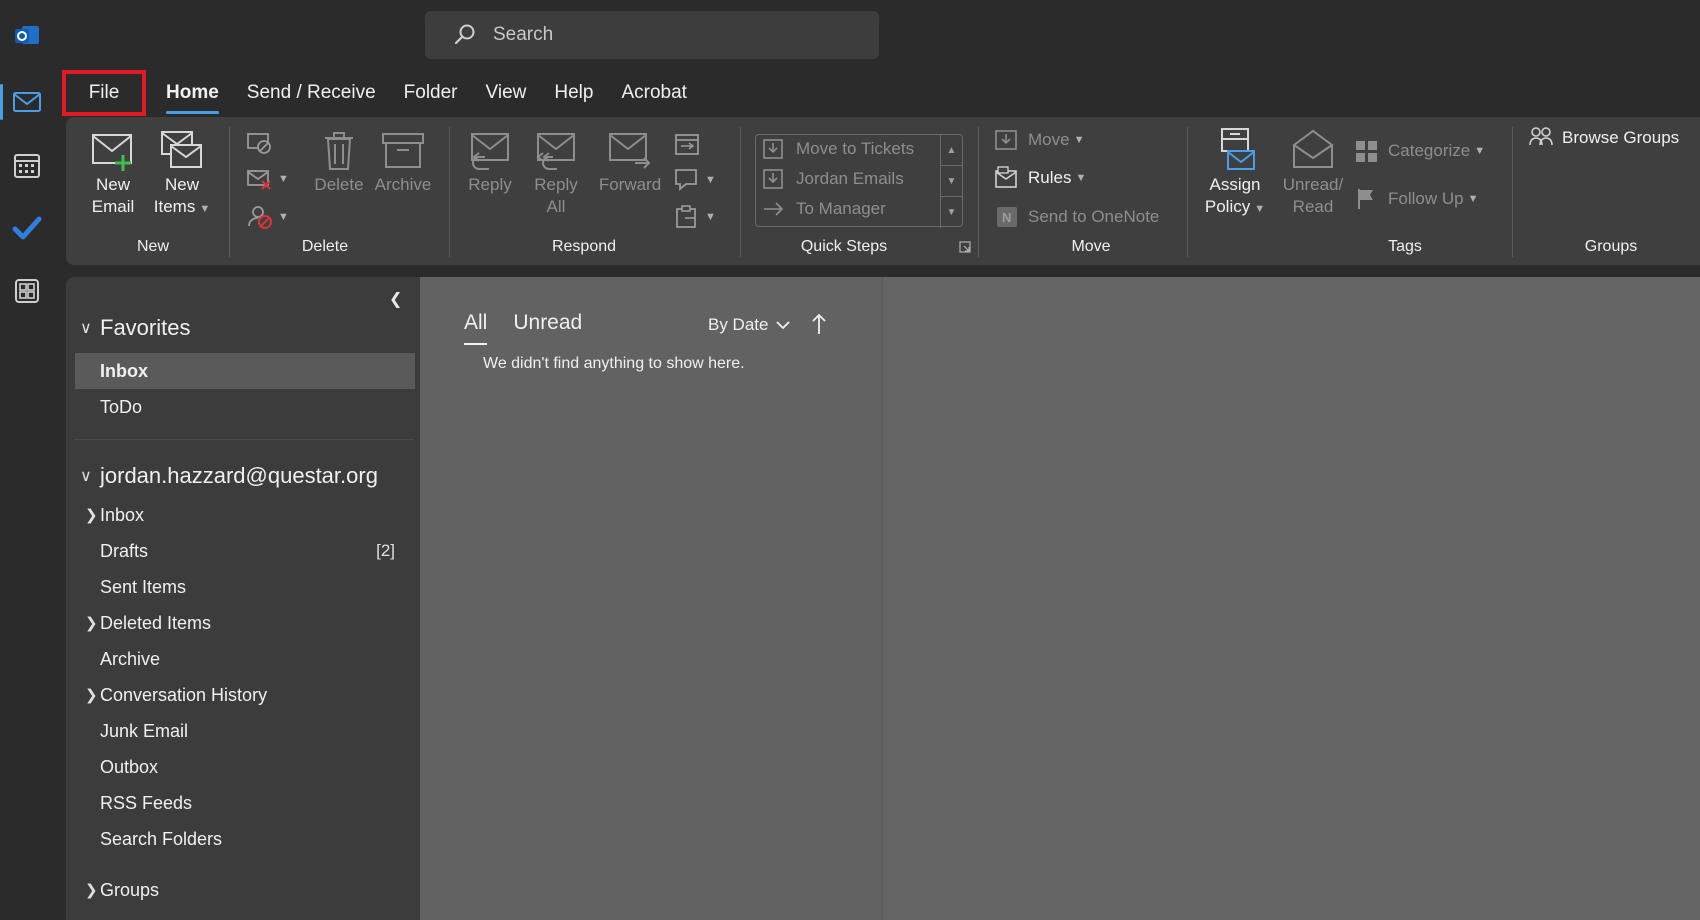  Describe the element at coordinates (245, 767) in the screenshot. I see `folder-item-outbox: Outbox` at that location.